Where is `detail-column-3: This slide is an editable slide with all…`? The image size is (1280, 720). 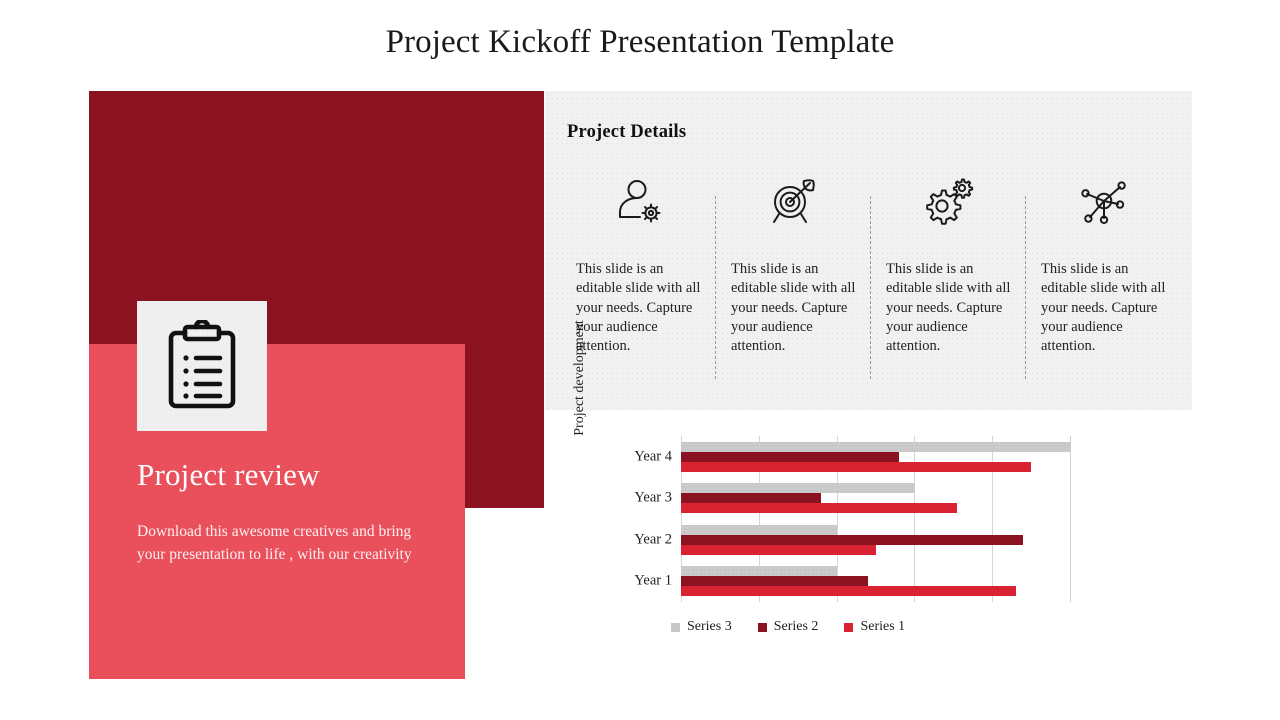
detail-column-3: This slide is an editable slide with all… is located at coordinates (947, 275).